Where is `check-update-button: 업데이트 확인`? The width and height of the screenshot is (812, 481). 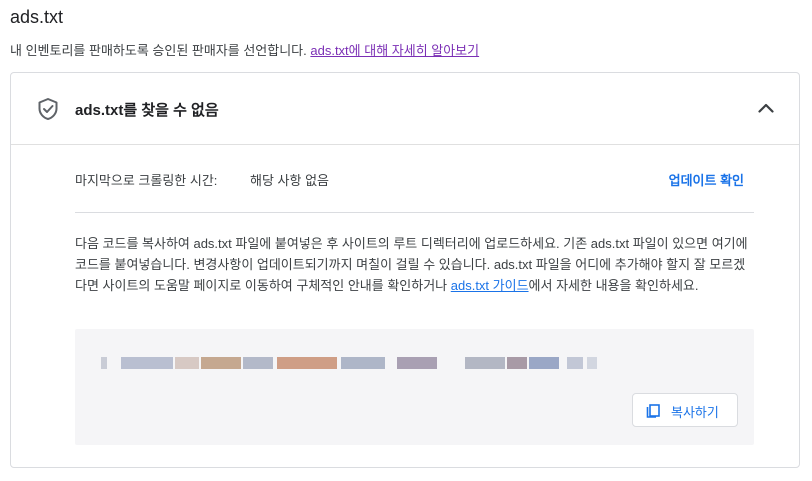 check-update-button: 업데이트 확인 is located at coordinates (706, 179).